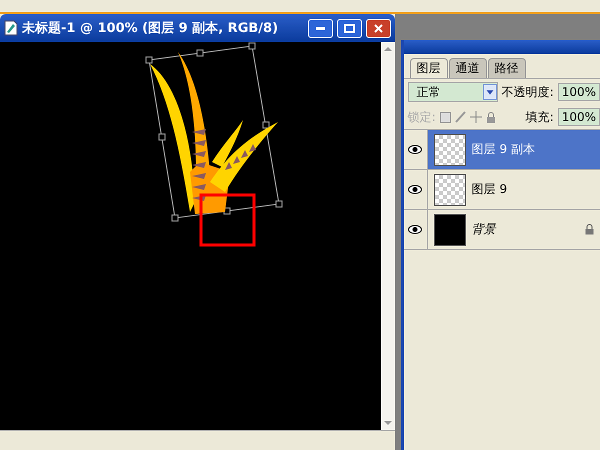  What do you see at coordinates (214, 132) in the screenshot?
I see `transform-box` at bounding box center [214, 132].